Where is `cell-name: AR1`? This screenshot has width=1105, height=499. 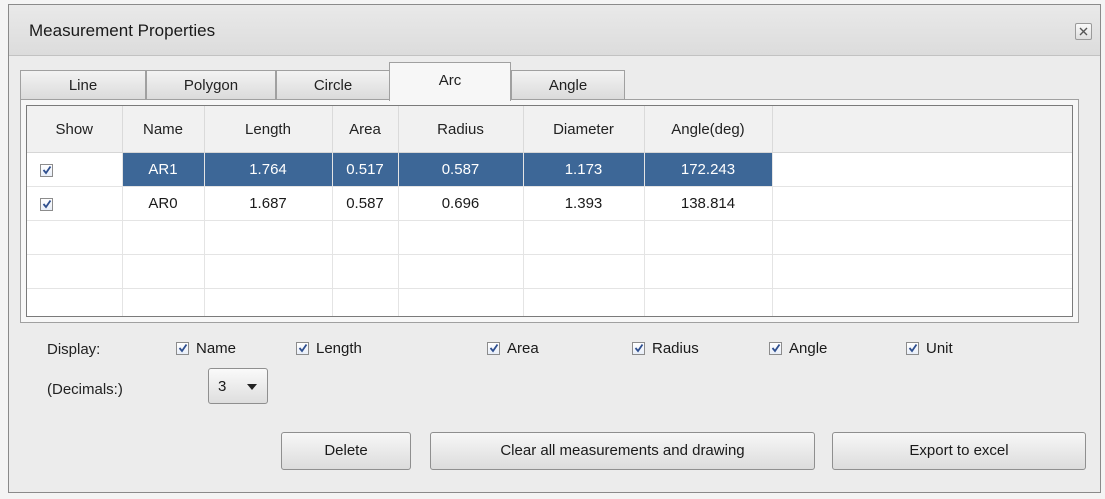
cell-name: AR1 is located at coordinates (163, 169).